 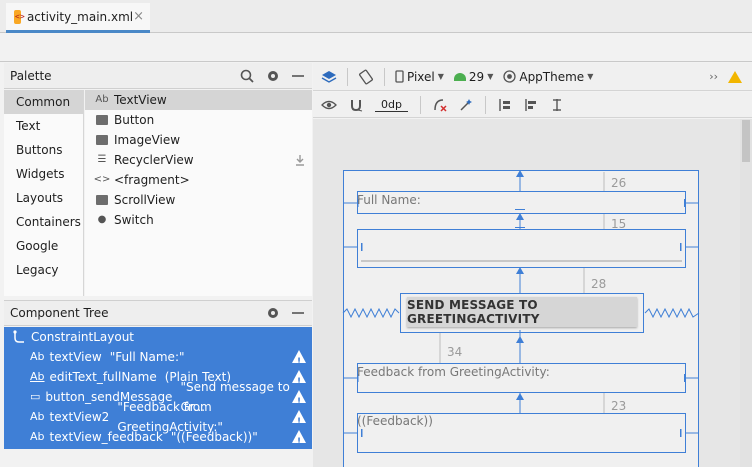 What do you see at coordinates (455, 352) in the screenshot?
I see `margin-label: 34` at bounding box center [455, 352].